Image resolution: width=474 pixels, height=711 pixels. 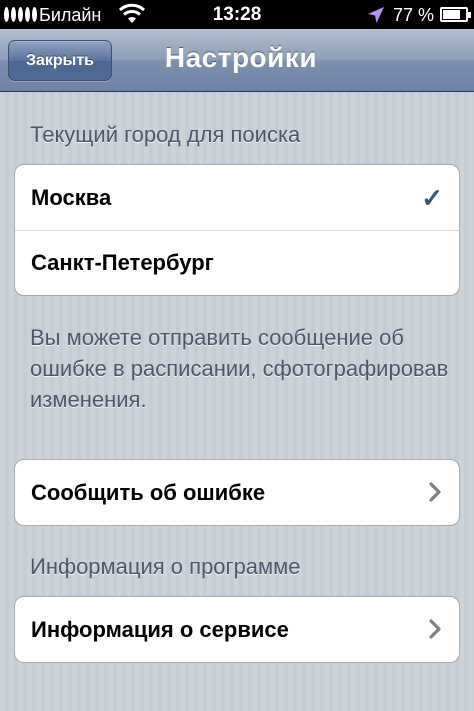 I want to click on city-section-header: Текущий город для поиска, so click(x=165, y=134).